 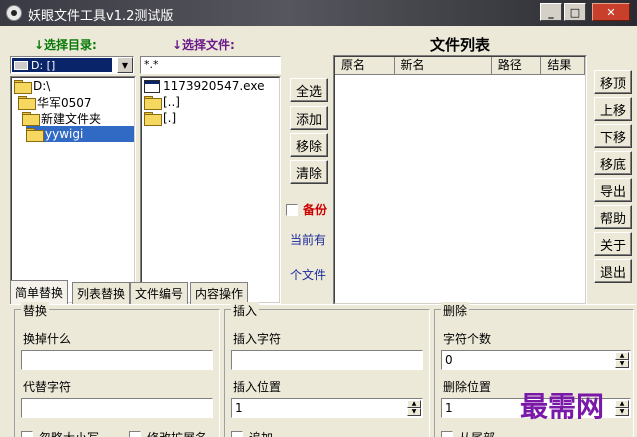 I want to click on replace-group: 替换 换掉什么 代替字符 忽略大小写 修改扩展名, so click(x=117, y=369).